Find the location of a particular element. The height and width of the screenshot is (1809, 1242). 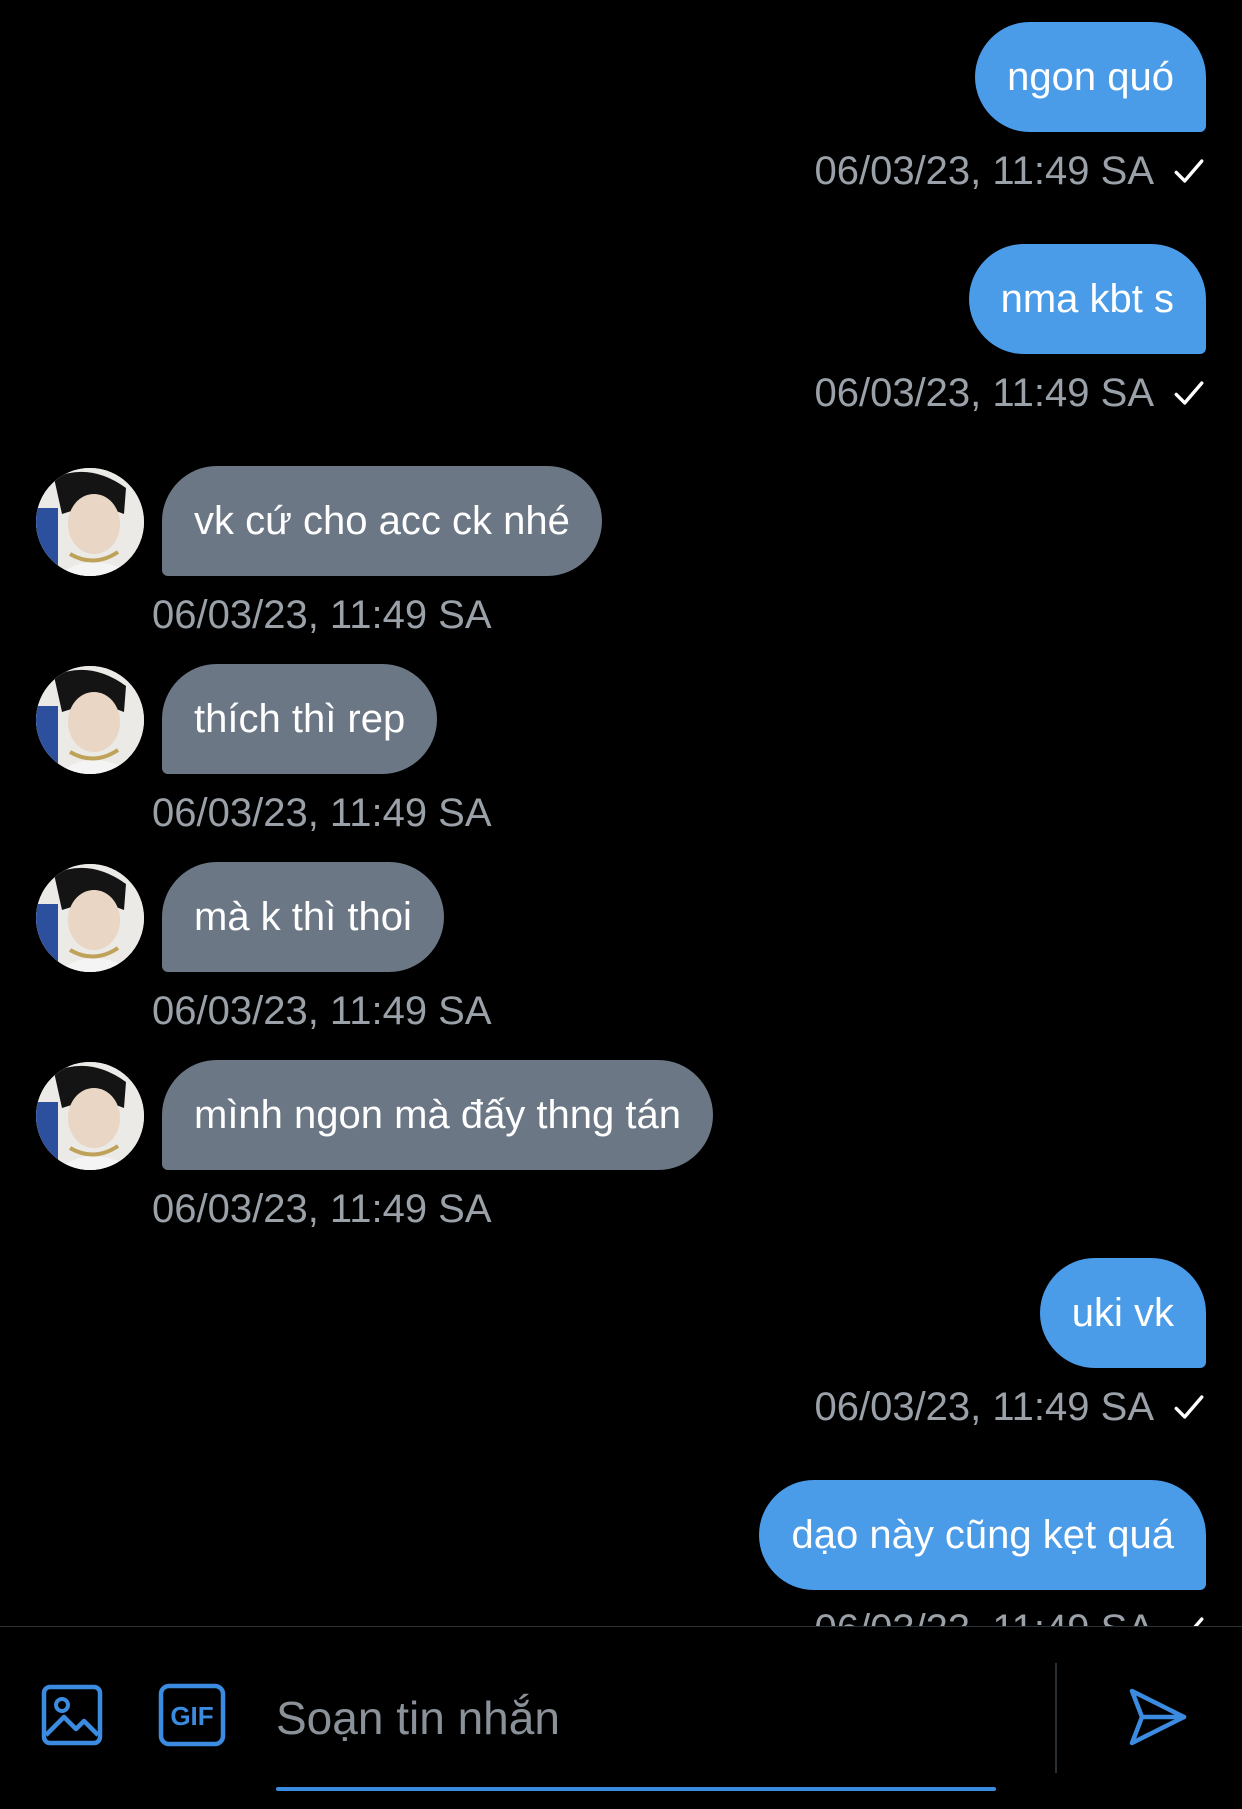

message-text: mình ngon mà đấy thng tán is located at coordinates (437, 1115).